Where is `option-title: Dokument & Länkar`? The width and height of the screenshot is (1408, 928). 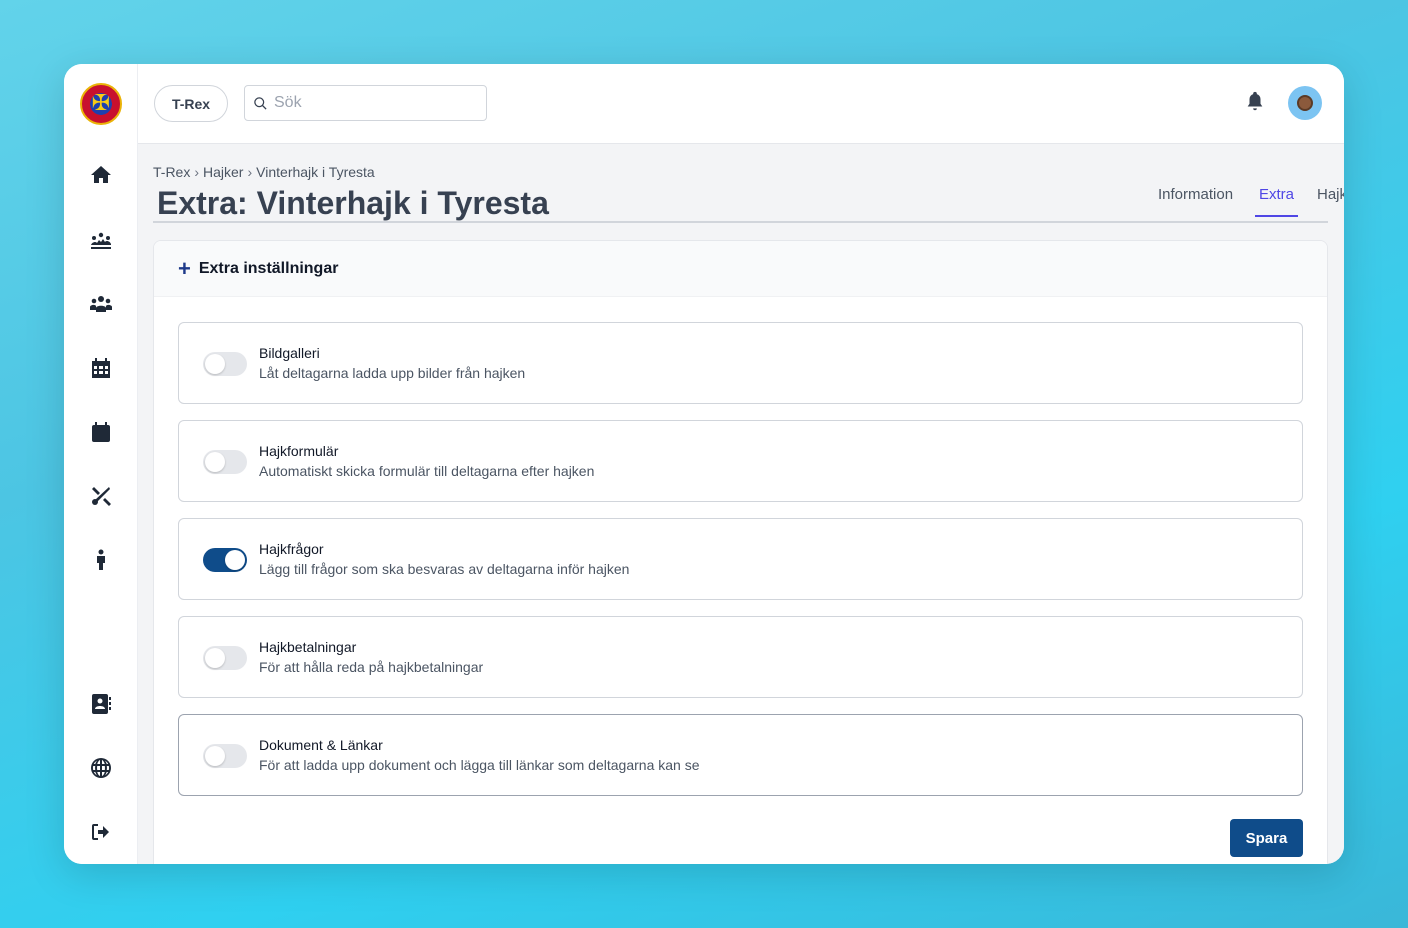
option-title: Dokument & Länkar is located at coordinates (321, 745).